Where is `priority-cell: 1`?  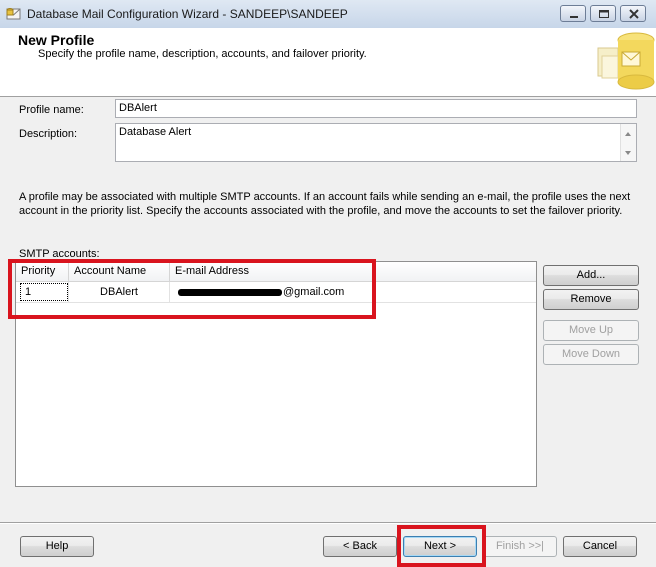 priority-cell: 1 is located at coordinates (44, 292).